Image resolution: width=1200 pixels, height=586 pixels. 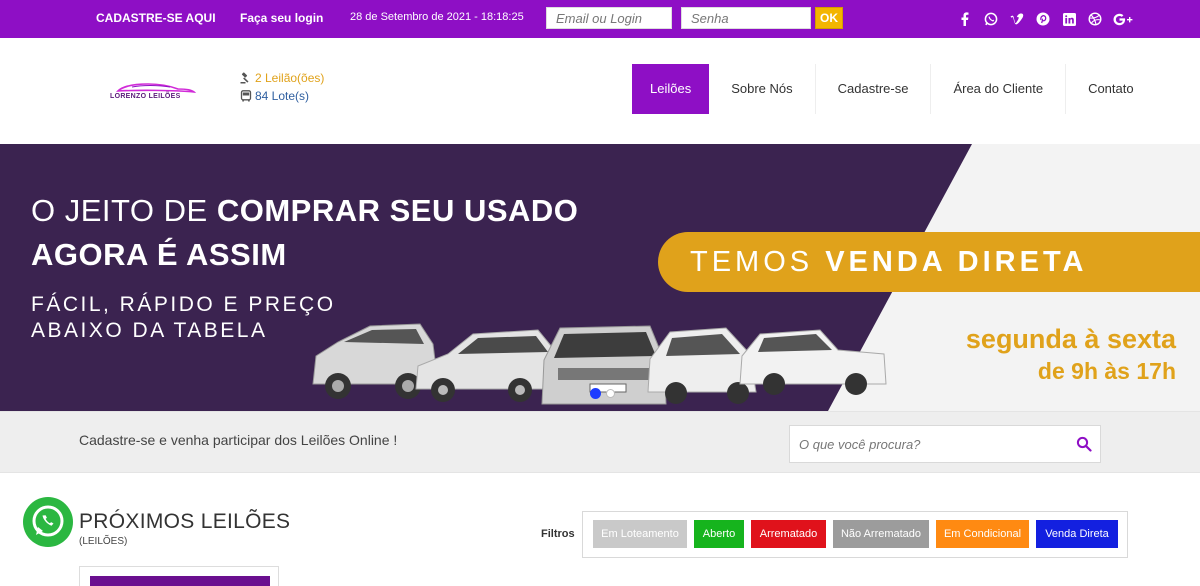 I want to click on whatsapp-float-button, so click(x=48, y=522).